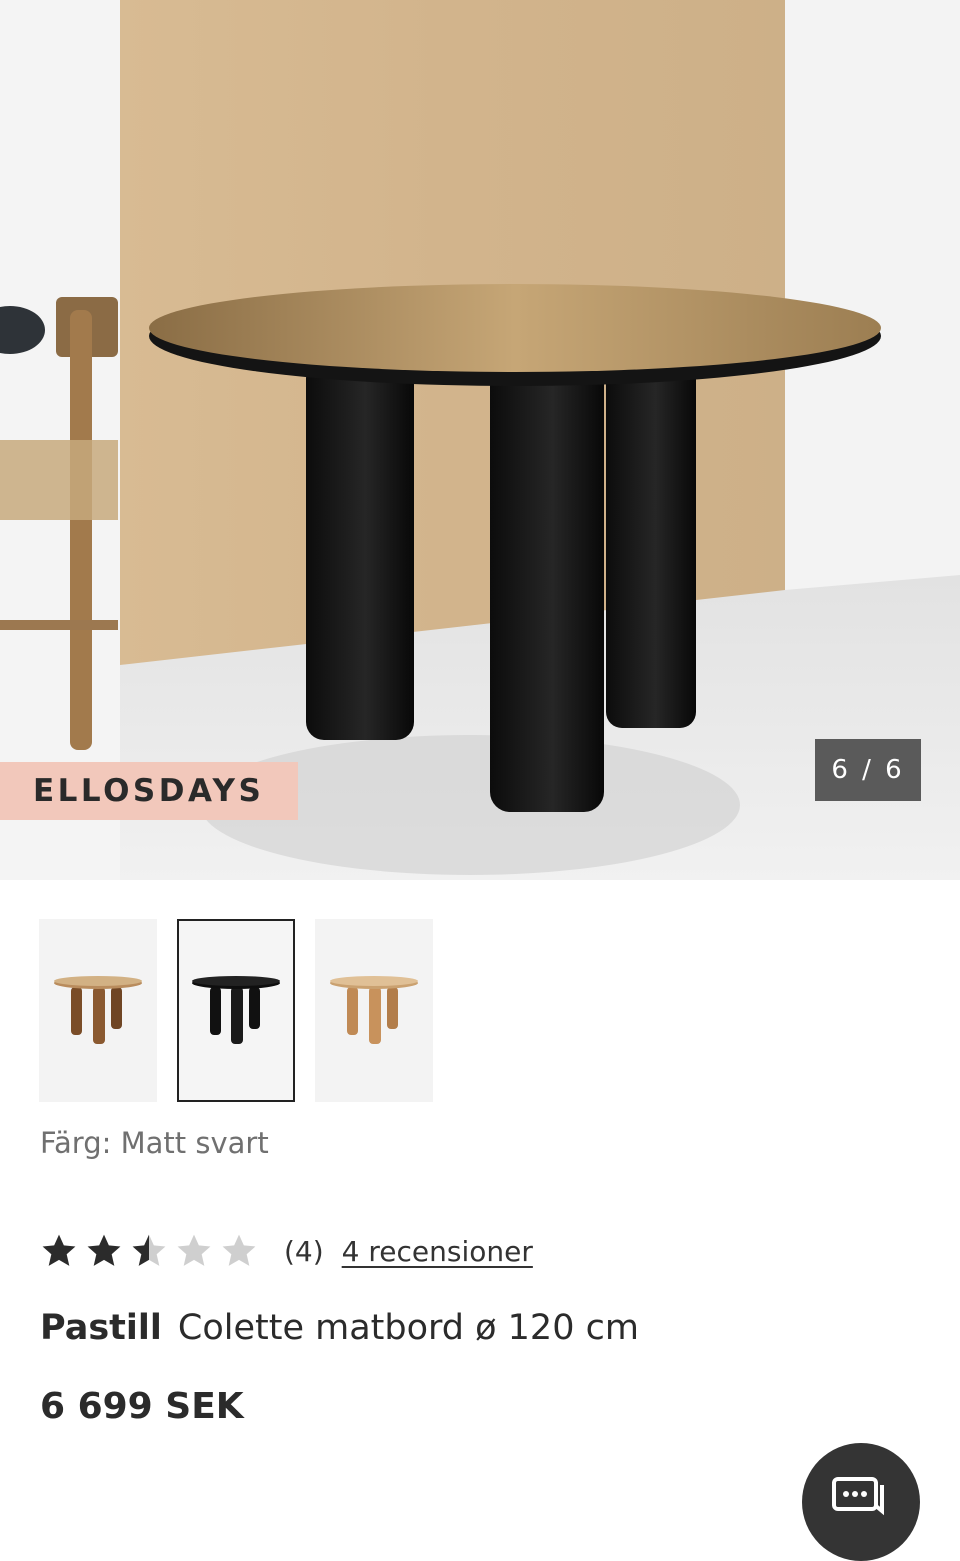 The width and height of the screenshot is (960, 1561). I want to click on product-price: 6 699 SEK, so click(142, 1406).